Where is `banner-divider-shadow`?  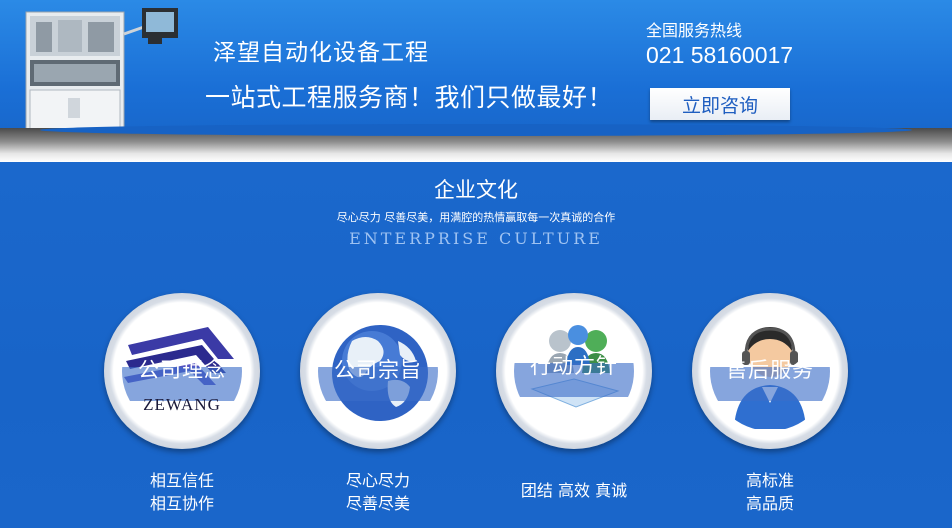
banner-divider-shadow is located at coordinates (476, 143).